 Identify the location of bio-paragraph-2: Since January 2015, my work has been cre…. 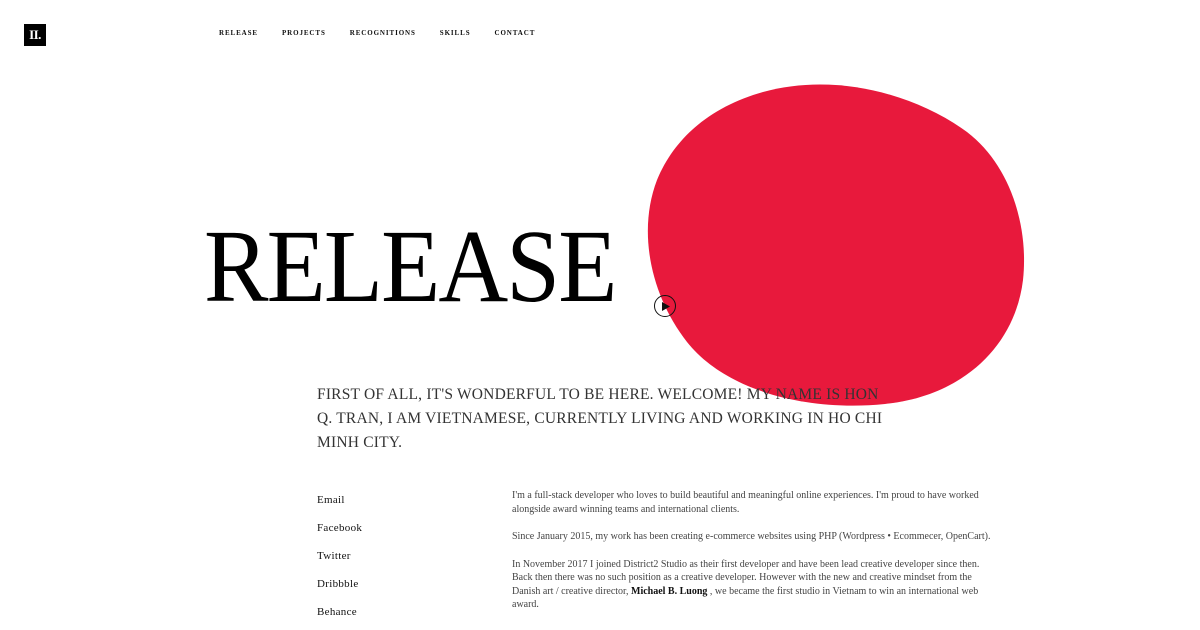
(751, 536).